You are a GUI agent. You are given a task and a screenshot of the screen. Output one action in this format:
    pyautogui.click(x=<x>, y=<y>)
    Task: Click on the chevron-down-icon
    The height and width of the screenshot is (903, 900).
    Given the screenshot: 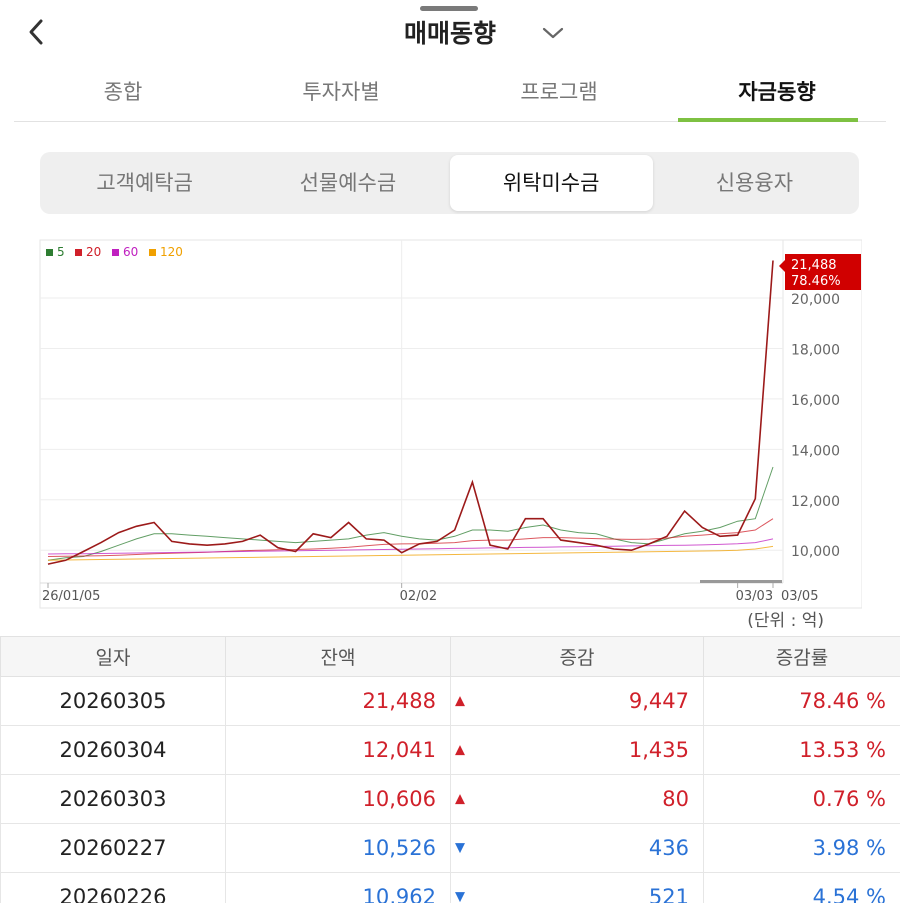 What is the action you would take?
    pyautogui.click(x=553, y=33)
    